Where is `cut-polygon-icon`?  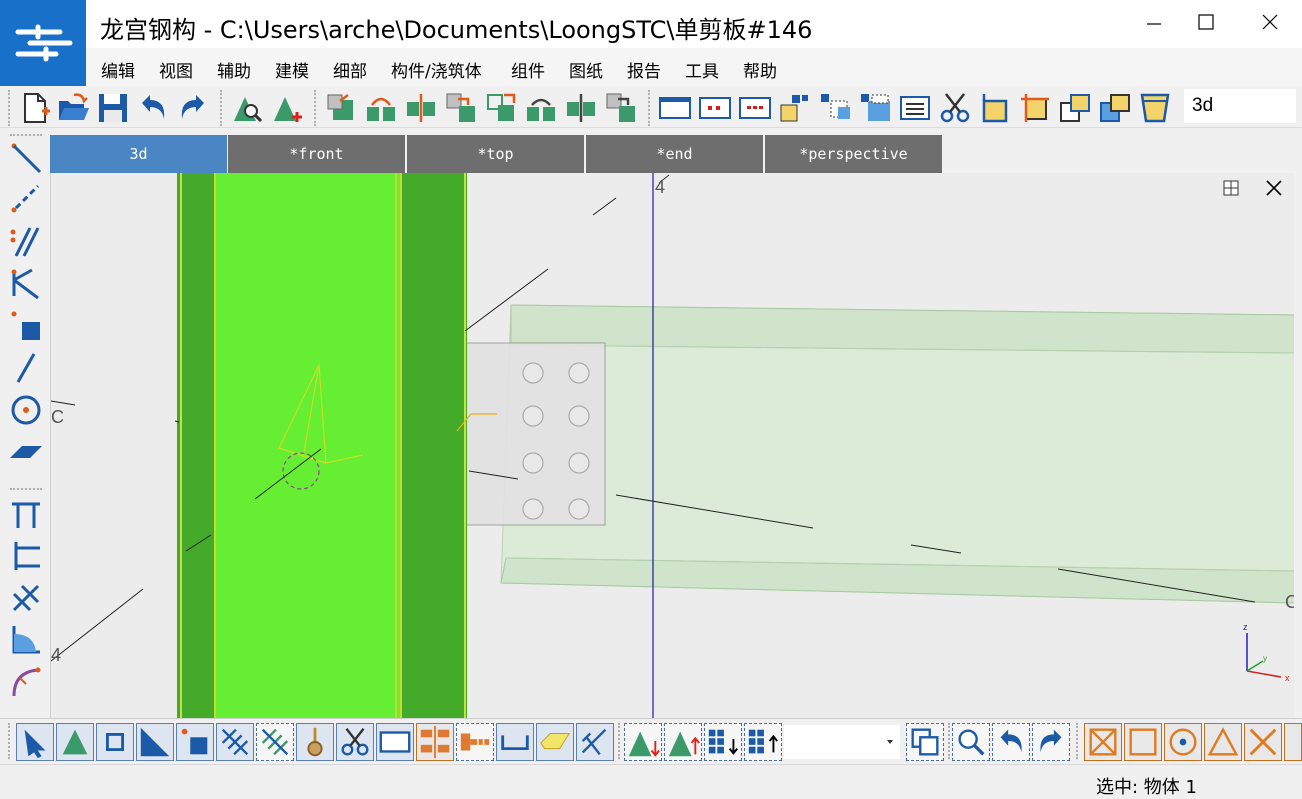 cut-polygon-icon is located at coordinates (1075, 108).